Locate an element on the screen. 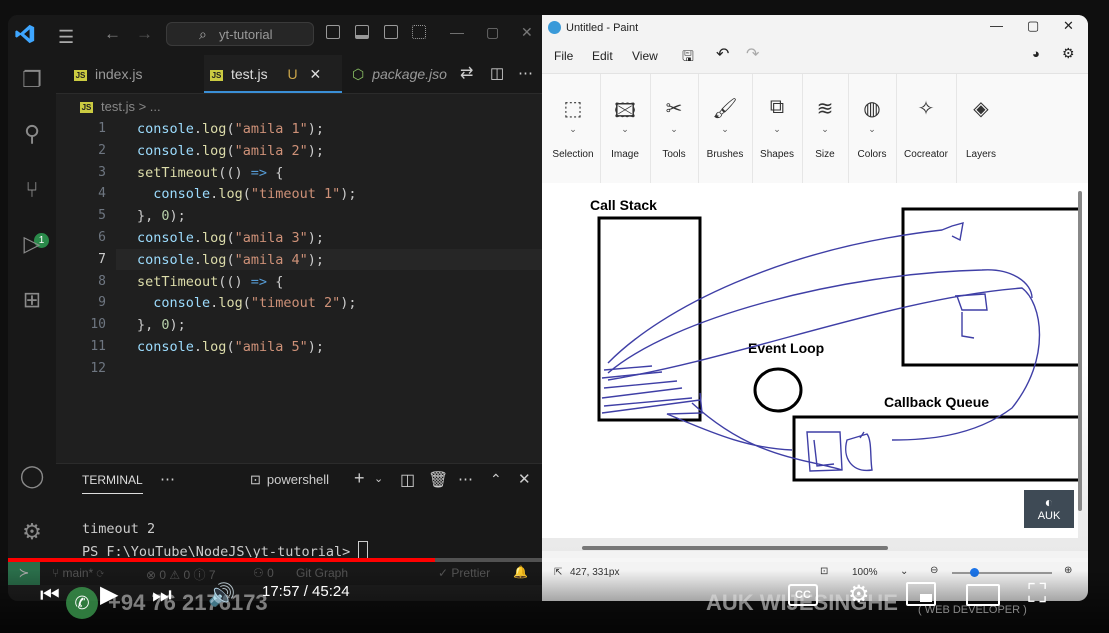 Image resolution: width=1109 pixels, height=633 pixels. account-icon: ◯ is located at coordinates (32, 477).